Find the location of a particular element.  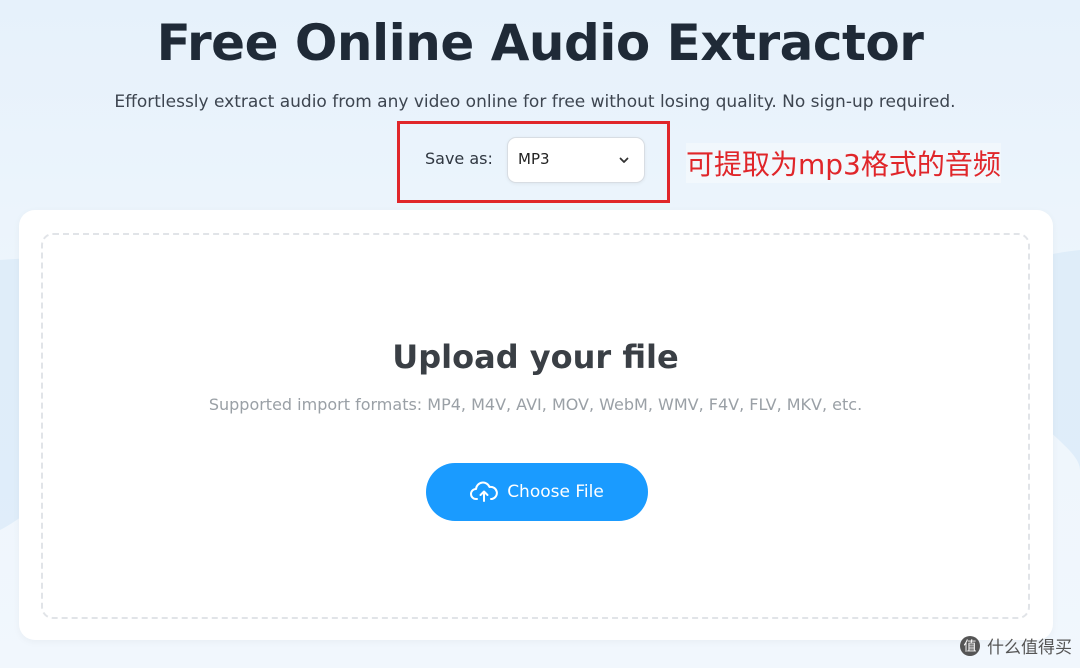

watermark-text: 什么值得买 is located at coordinates (1029, 648).